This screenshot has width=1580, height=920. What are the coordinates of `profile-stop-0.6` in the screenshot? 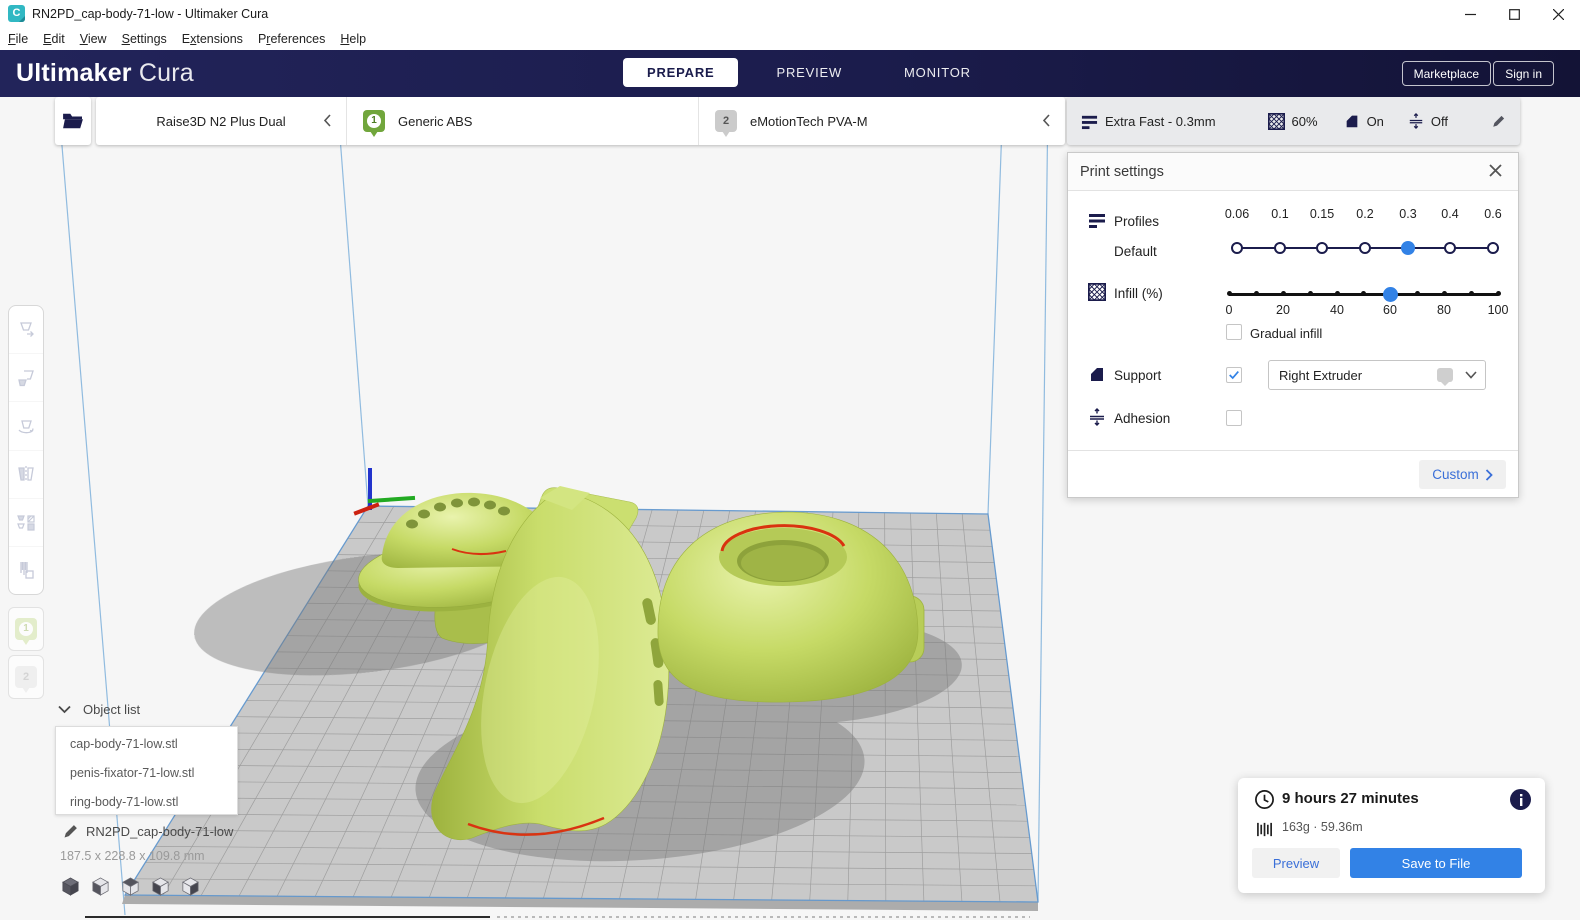 It's located at (1493, 248).